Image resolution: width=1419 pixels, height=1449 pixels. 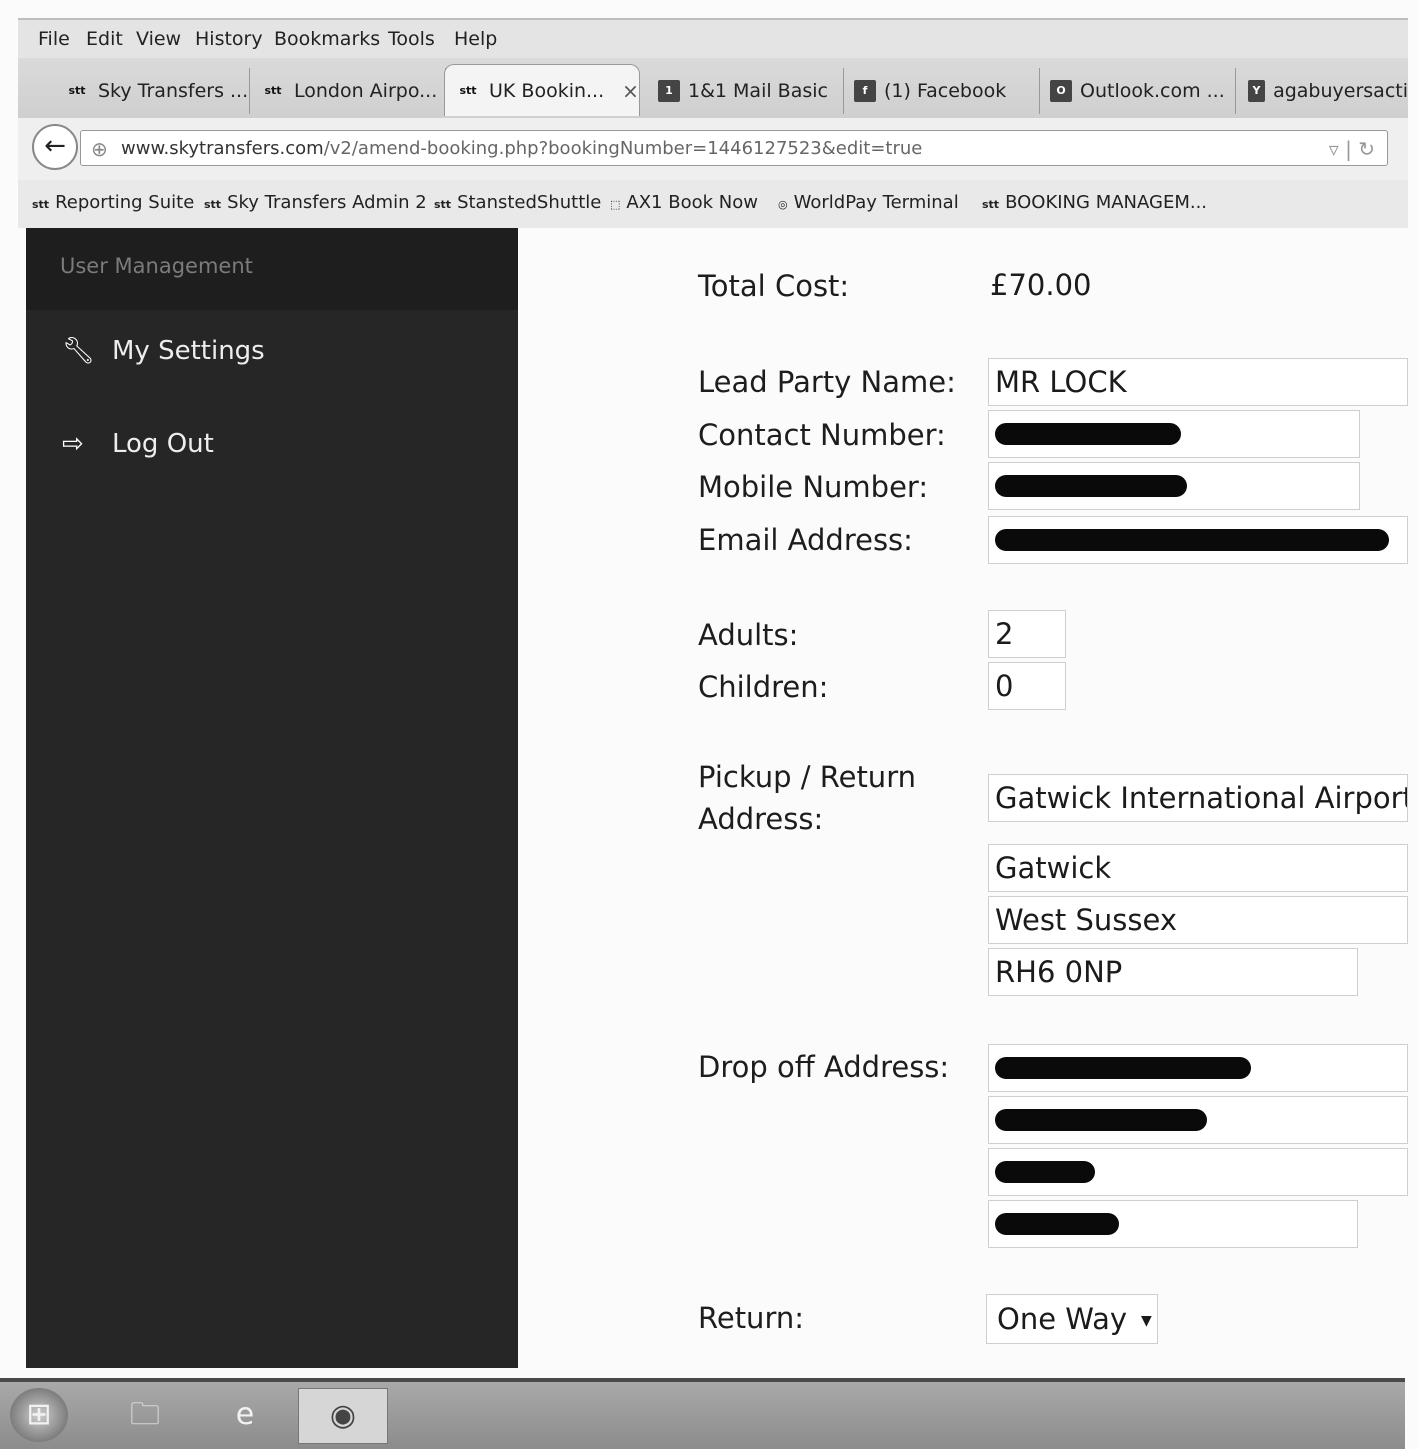 I want to click on internet-explorer-taskbar-button: e, so click(x=245, y=1415).